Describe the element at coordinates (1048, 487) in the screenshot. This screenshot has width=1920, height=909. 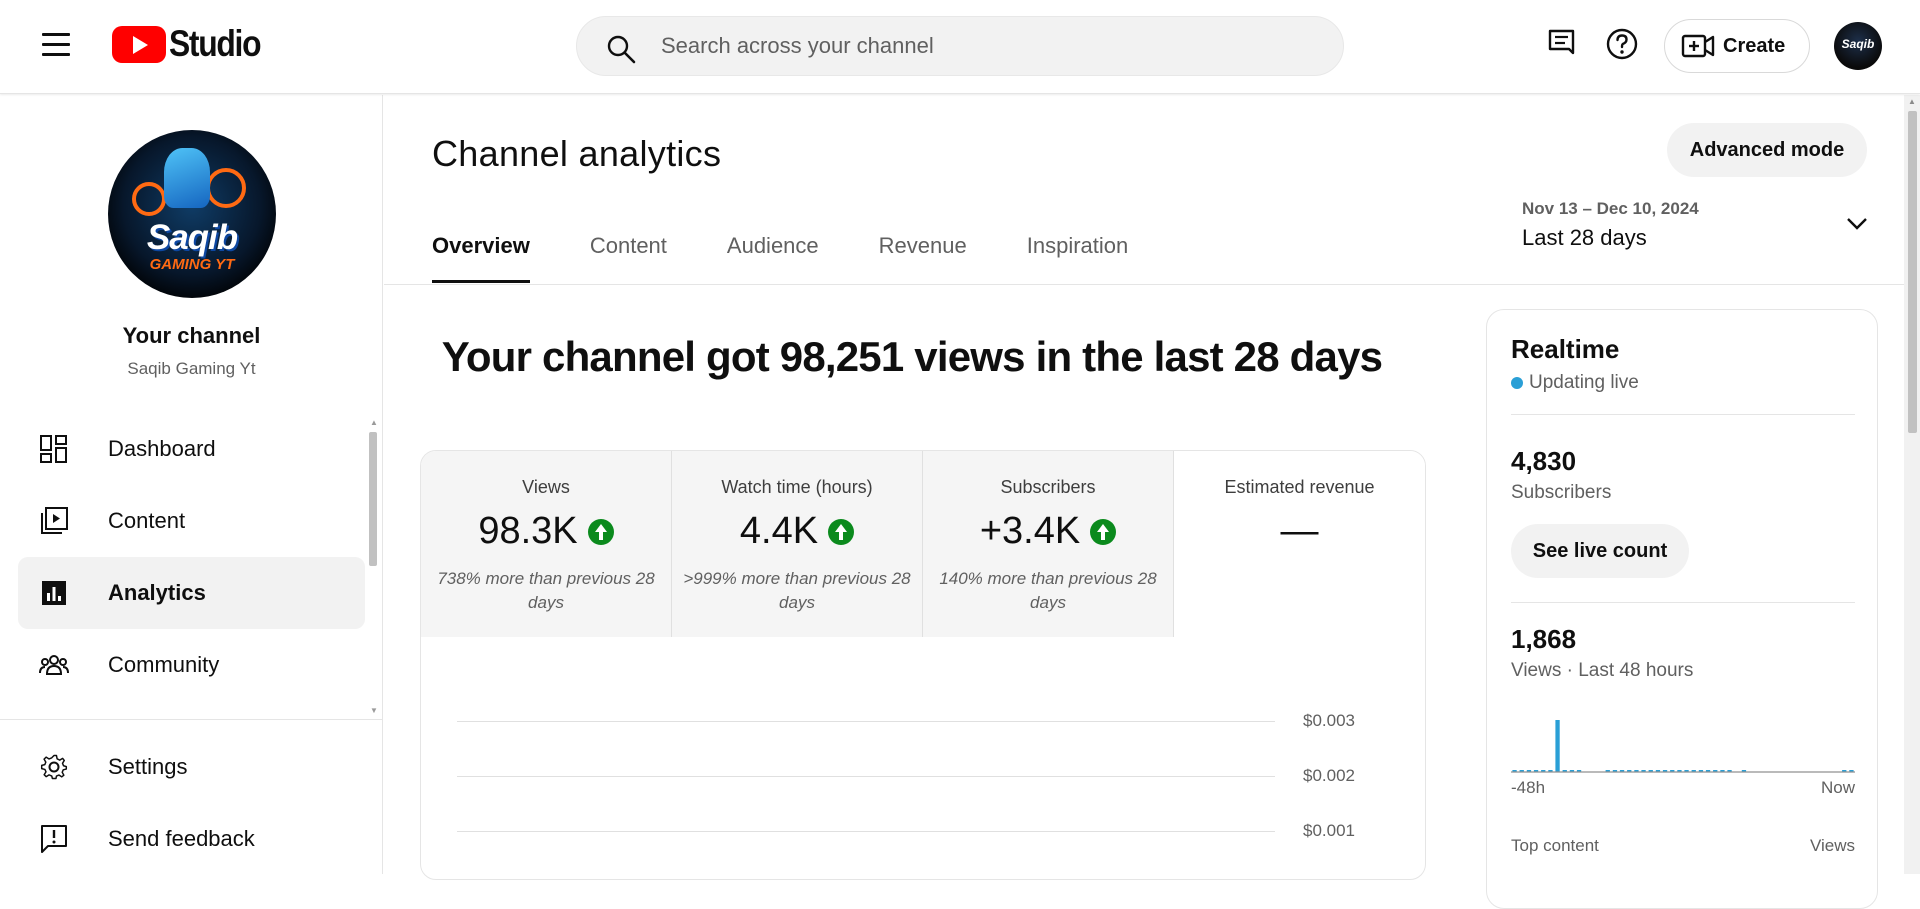
I see `metric-label: Subscribers` at that location.